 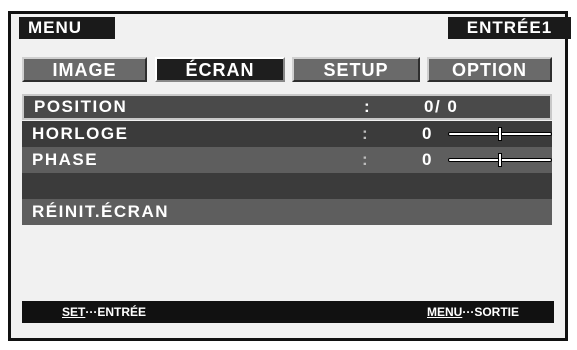 What do you see at coordinates (441, 106) in the screenshot?
I see `row-value: 0/ 0` at bounding box center [441, 106].